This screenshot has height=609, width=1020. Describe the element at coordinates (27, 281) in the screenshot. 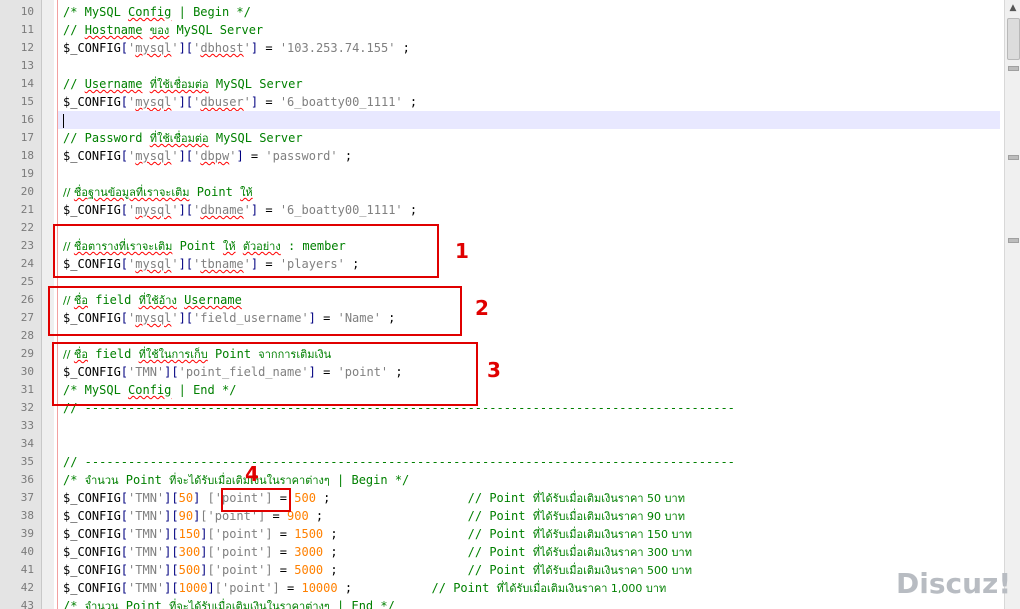

I see `line-number: 25` at that location.